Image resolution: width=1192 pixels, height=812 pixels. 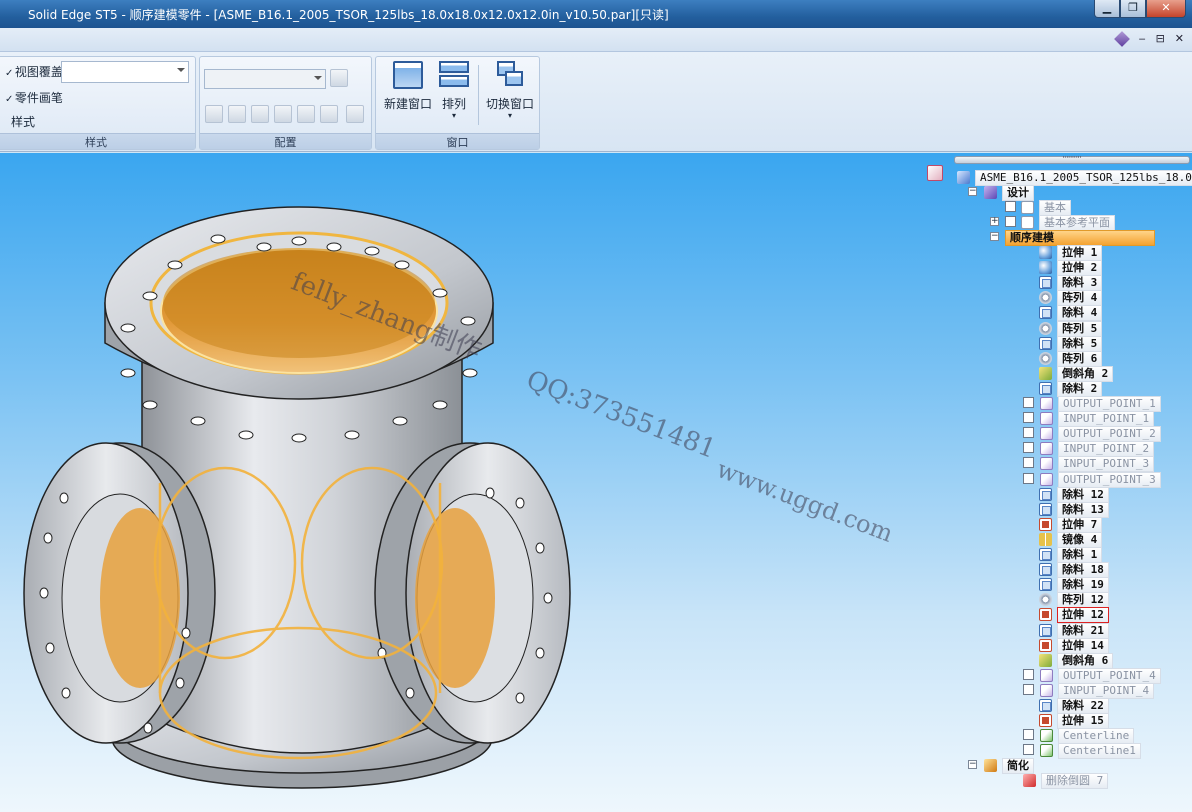 I want to click on tree-feature-row: 除料 1, so click(x=1071, y=555).